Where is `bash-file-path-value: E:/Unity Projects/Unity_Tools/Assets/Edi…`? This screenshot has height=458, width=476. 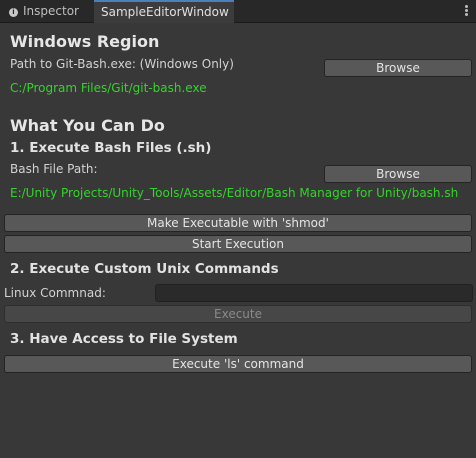
bash-file-path-value: E:/Unity Projects/Unity_Tools/Assets/Edi… is located at coordinates (234, 193).